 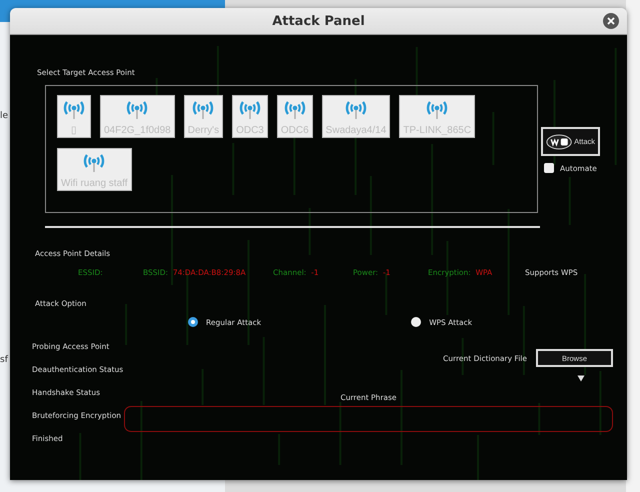 I want to click on close-button, so click(x=611, y=21).